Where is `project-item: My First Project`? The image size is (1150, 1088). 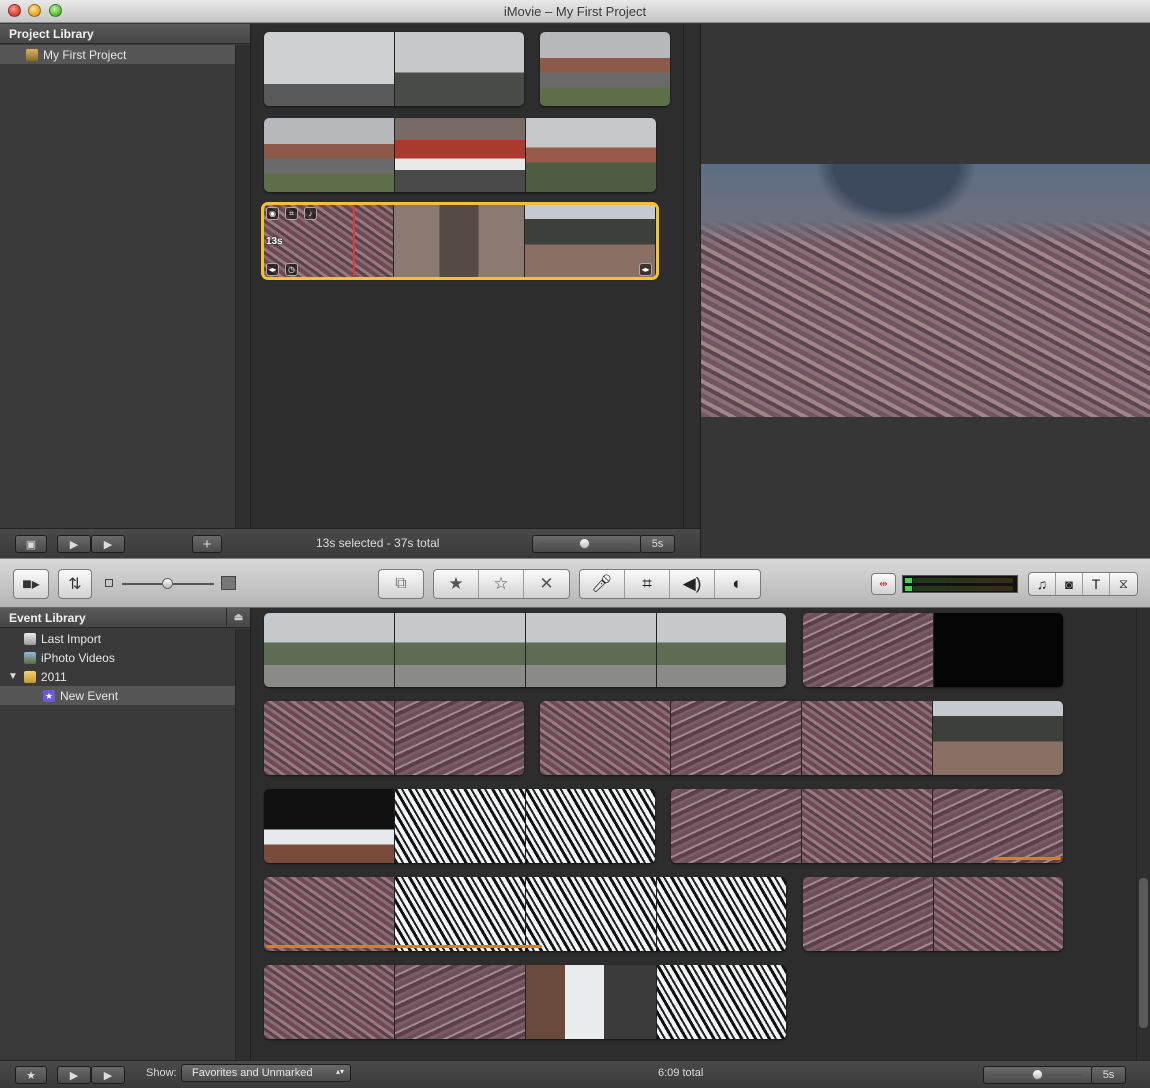
project-item: My First Project is located at coordinates (117, 54).